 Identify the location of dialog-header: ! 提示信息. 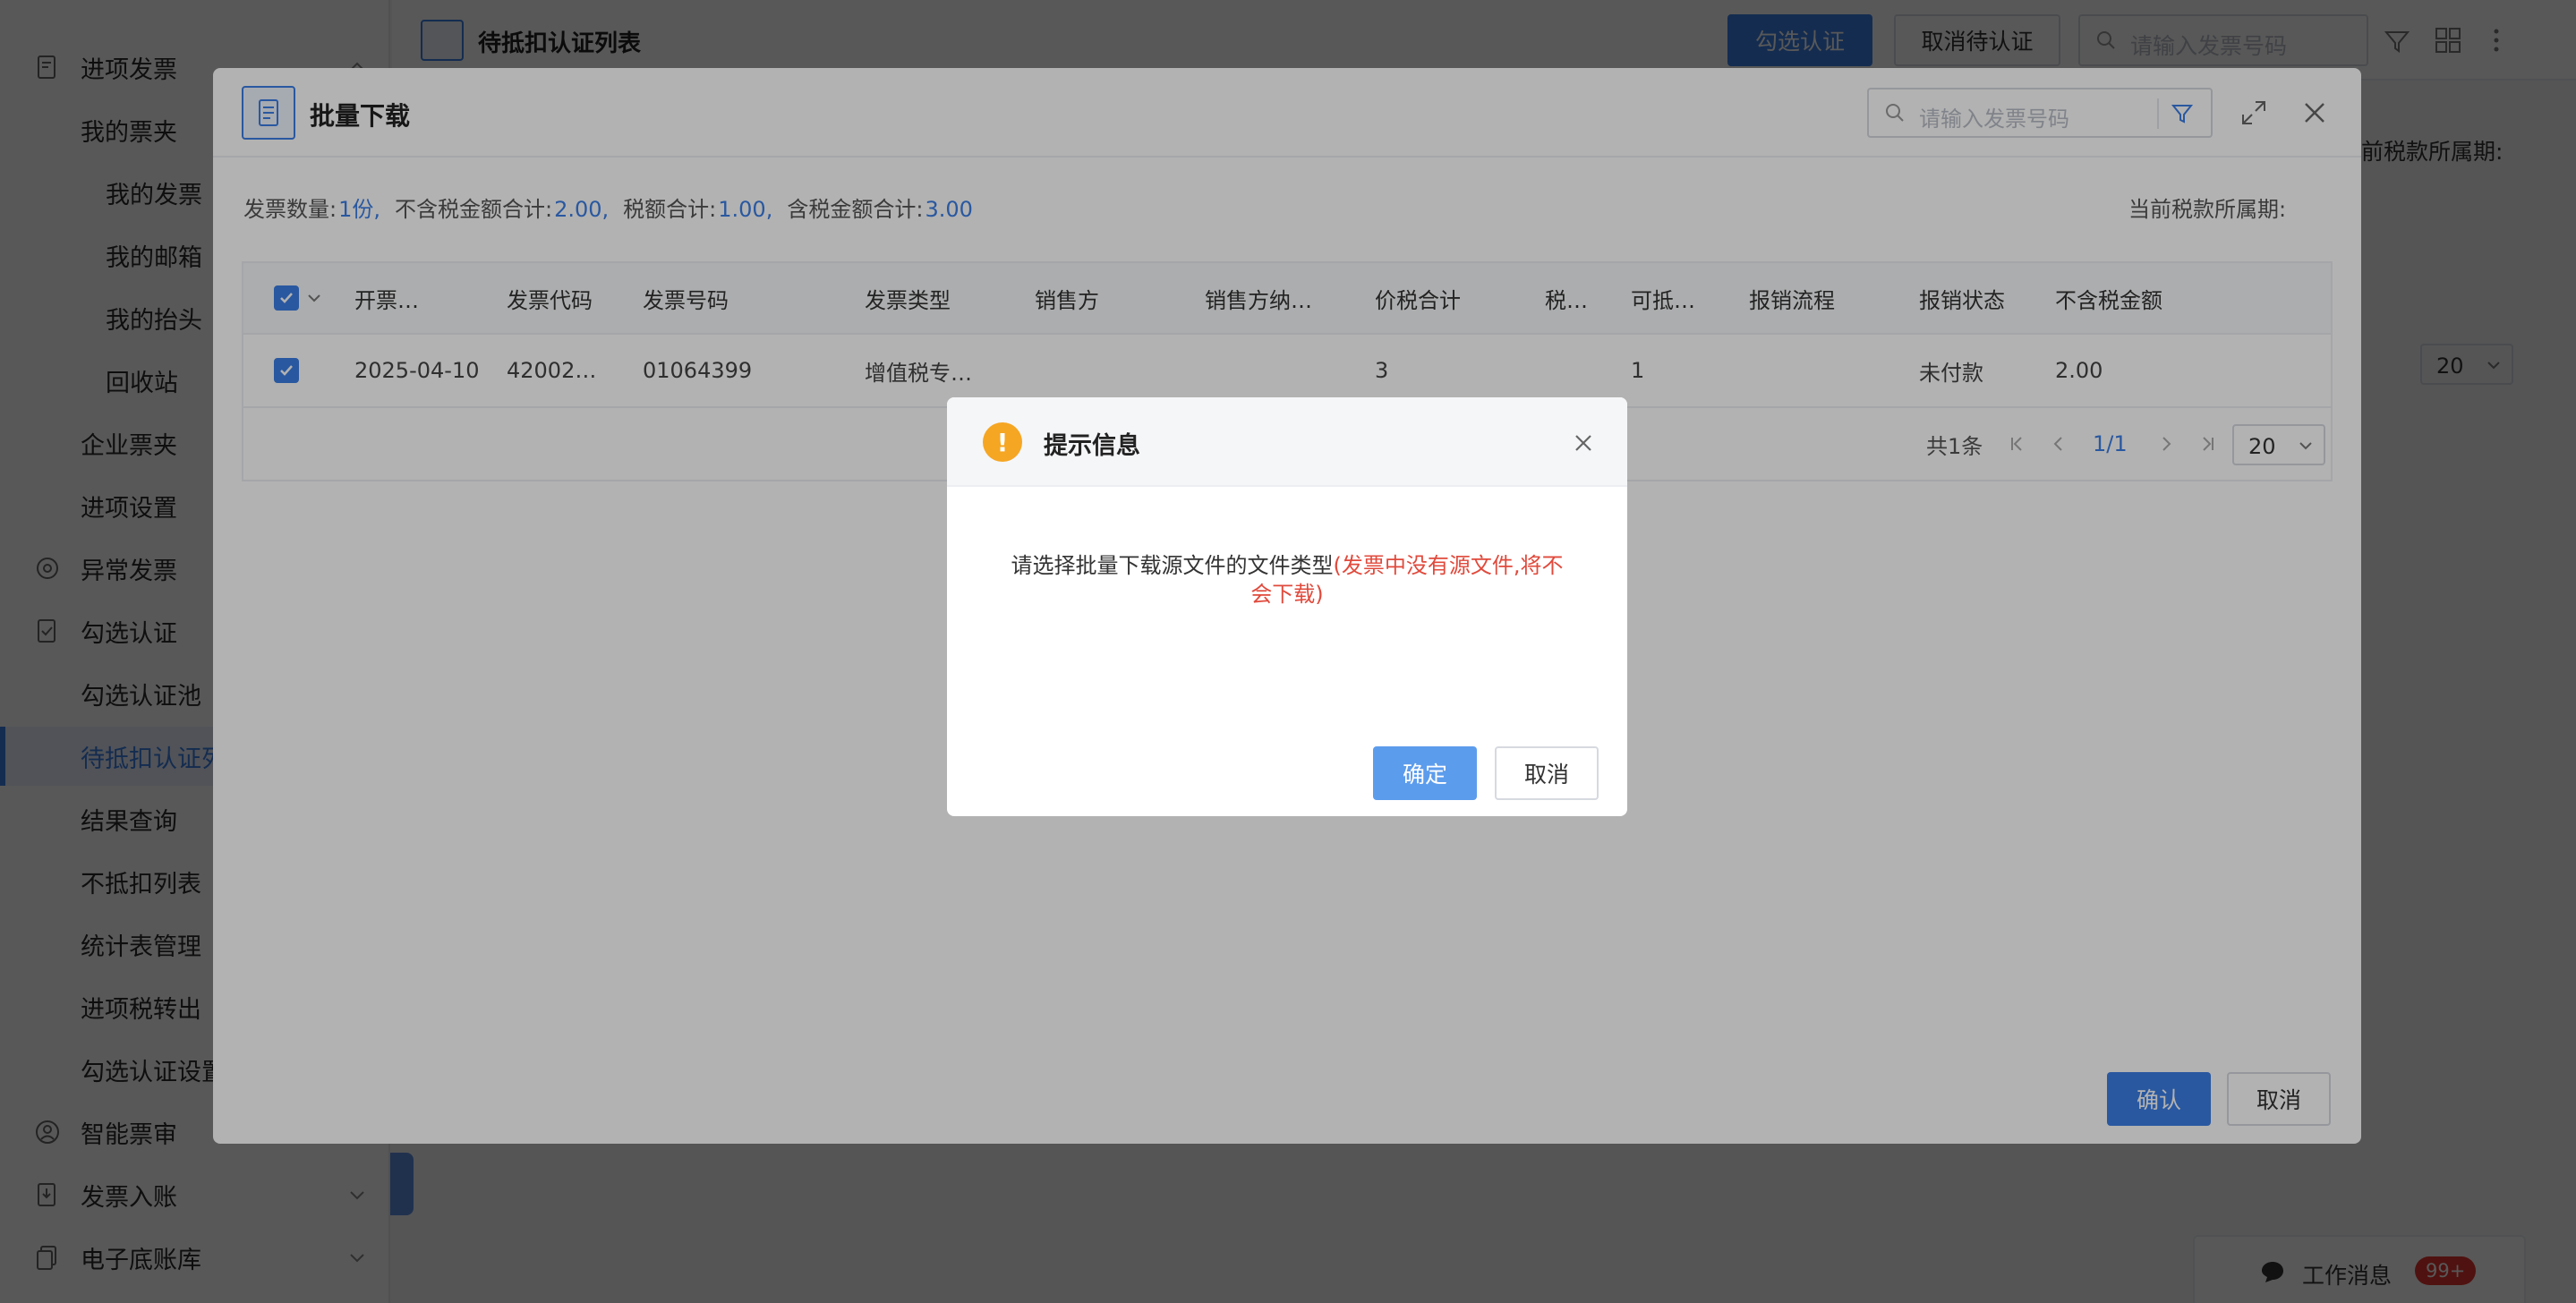
(1287, 442).